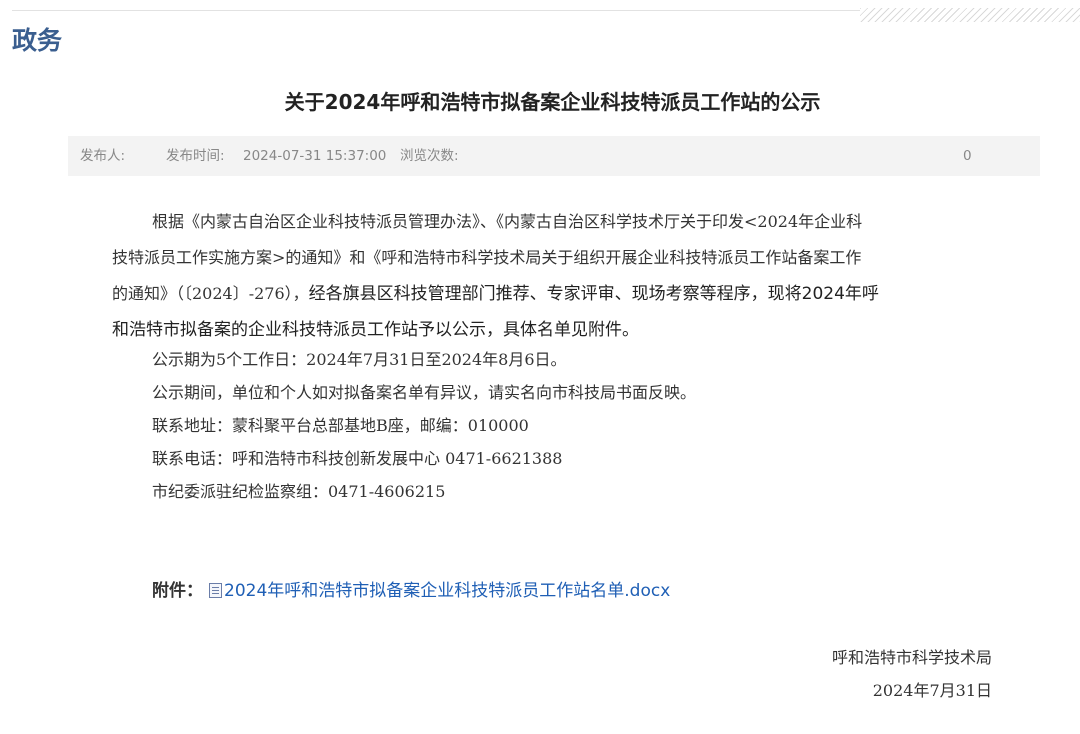 This screenshot has height=734, width=1080. Describe the element at coordinates (315, 156) in the screenshot. I see `publish-time-value: 2024-07-31 15:37:00` at that location.